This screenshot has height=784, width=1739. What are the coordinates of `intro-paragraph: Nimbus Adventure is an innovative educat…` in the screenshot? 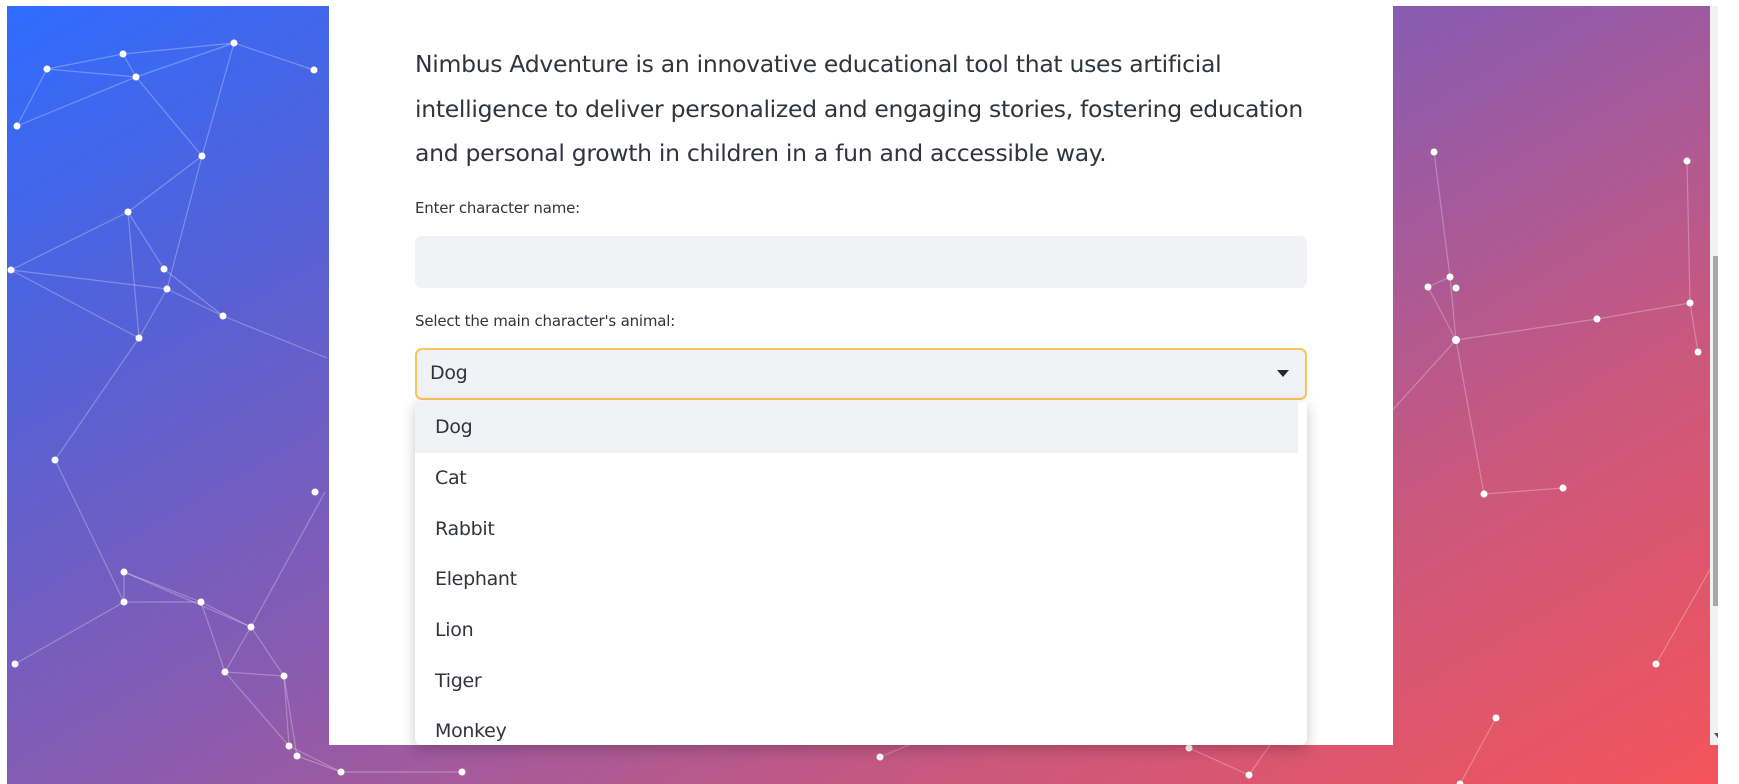 It's located at (859, 108).